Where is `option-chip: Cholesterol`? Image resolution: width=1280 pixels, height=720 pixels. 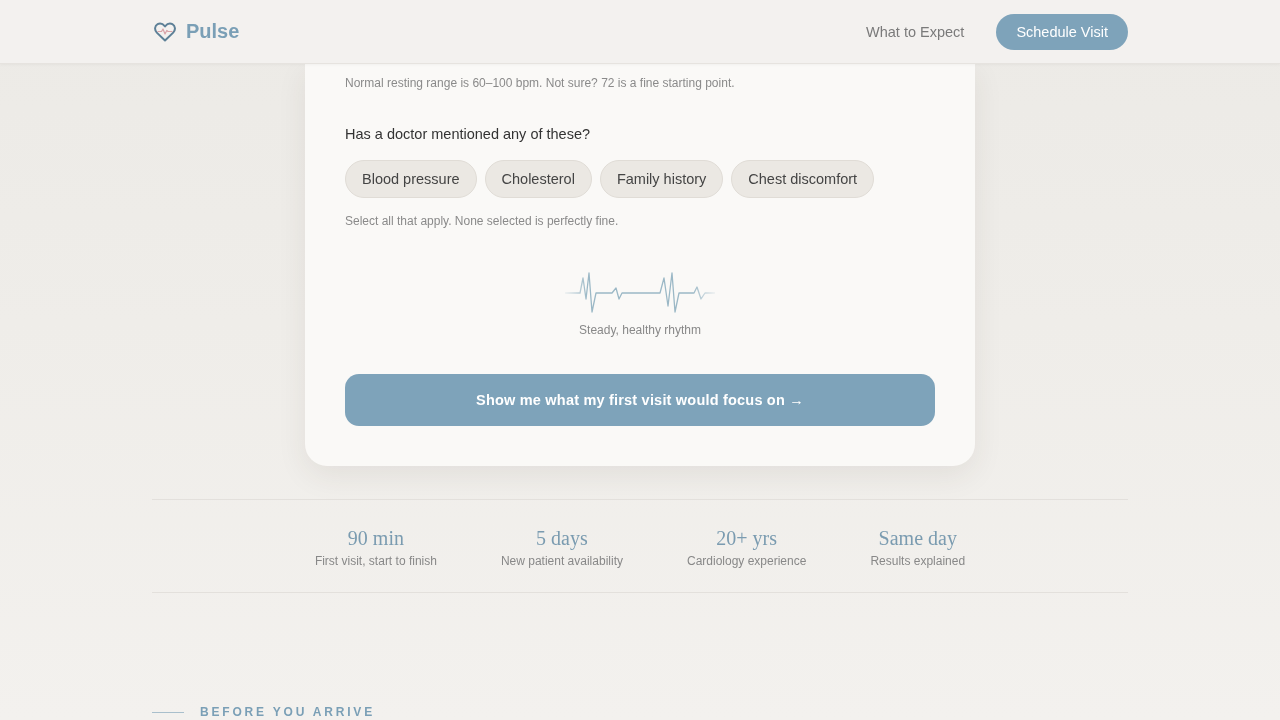 option-chip: Cholesterol is located at coordinates (538, 179).